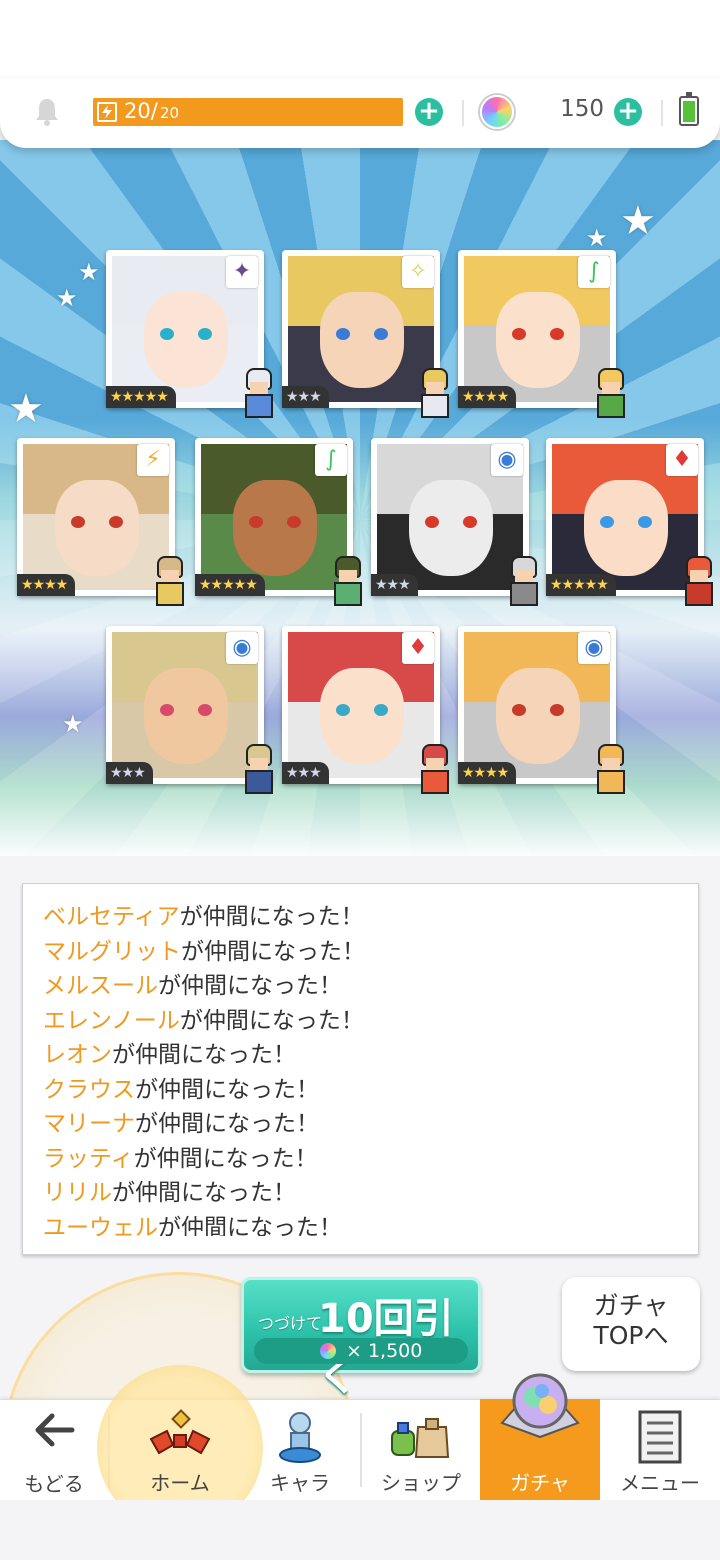  I want to click on log-line: マルグリットが仲間になった！, so click(363, 952).